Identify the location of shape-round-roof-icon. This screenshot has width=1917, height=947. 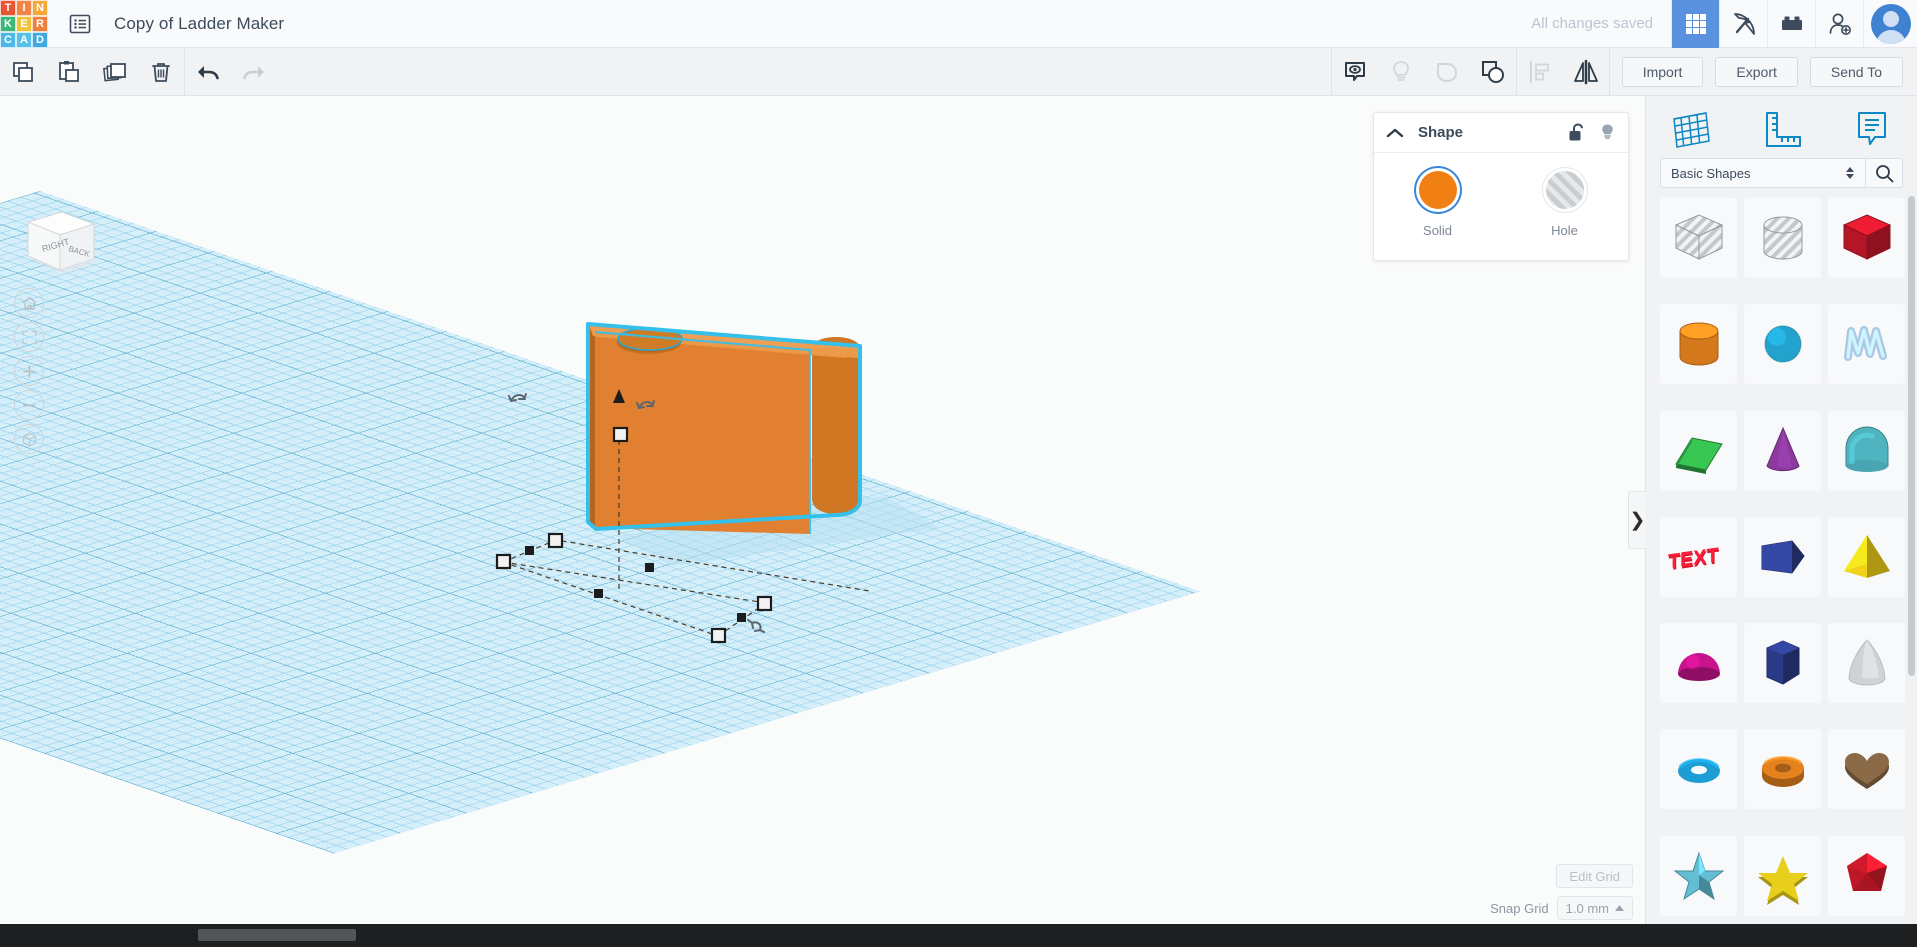
(1866, 449).